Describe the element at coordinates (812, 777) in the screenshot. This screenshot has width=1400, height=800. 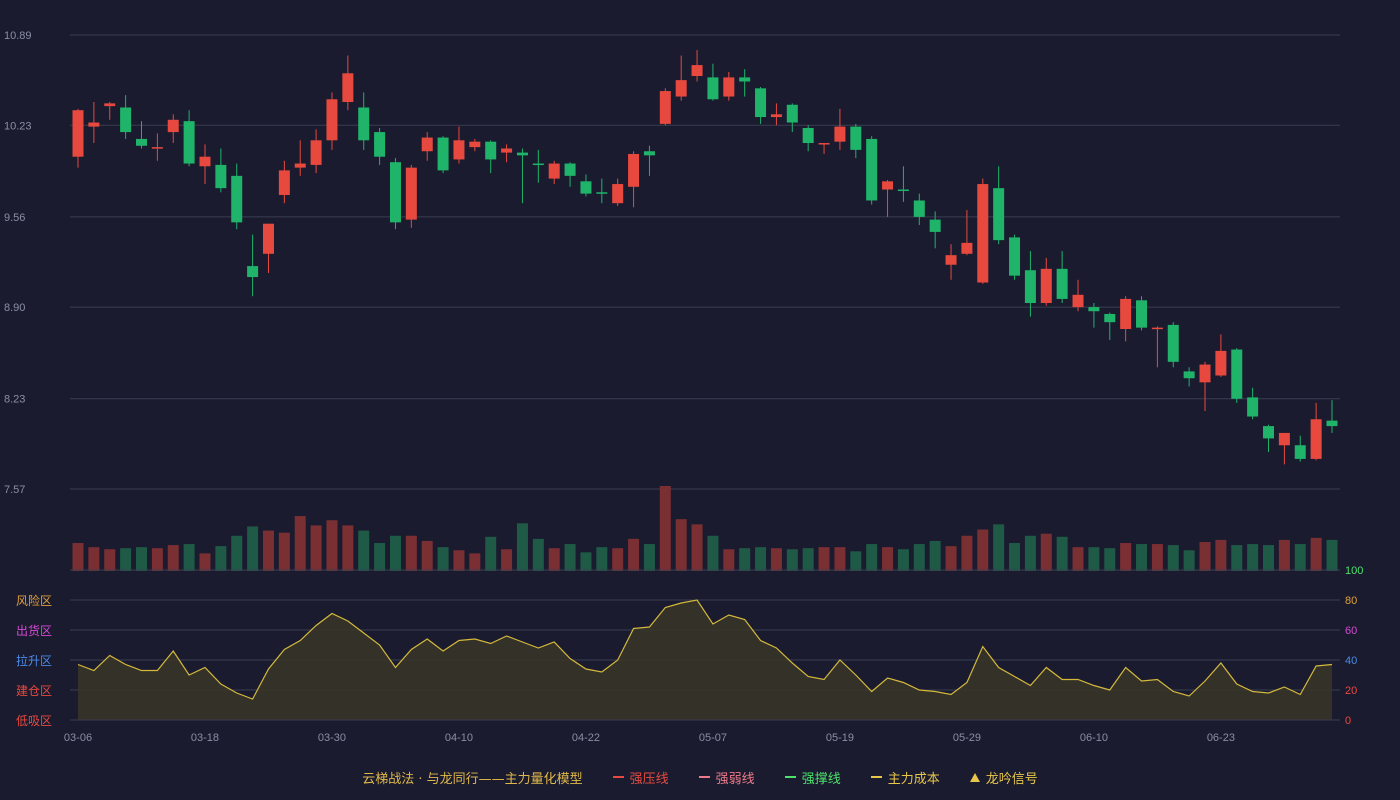
I see `legend-item-strong-support: 强撑线` at that location.